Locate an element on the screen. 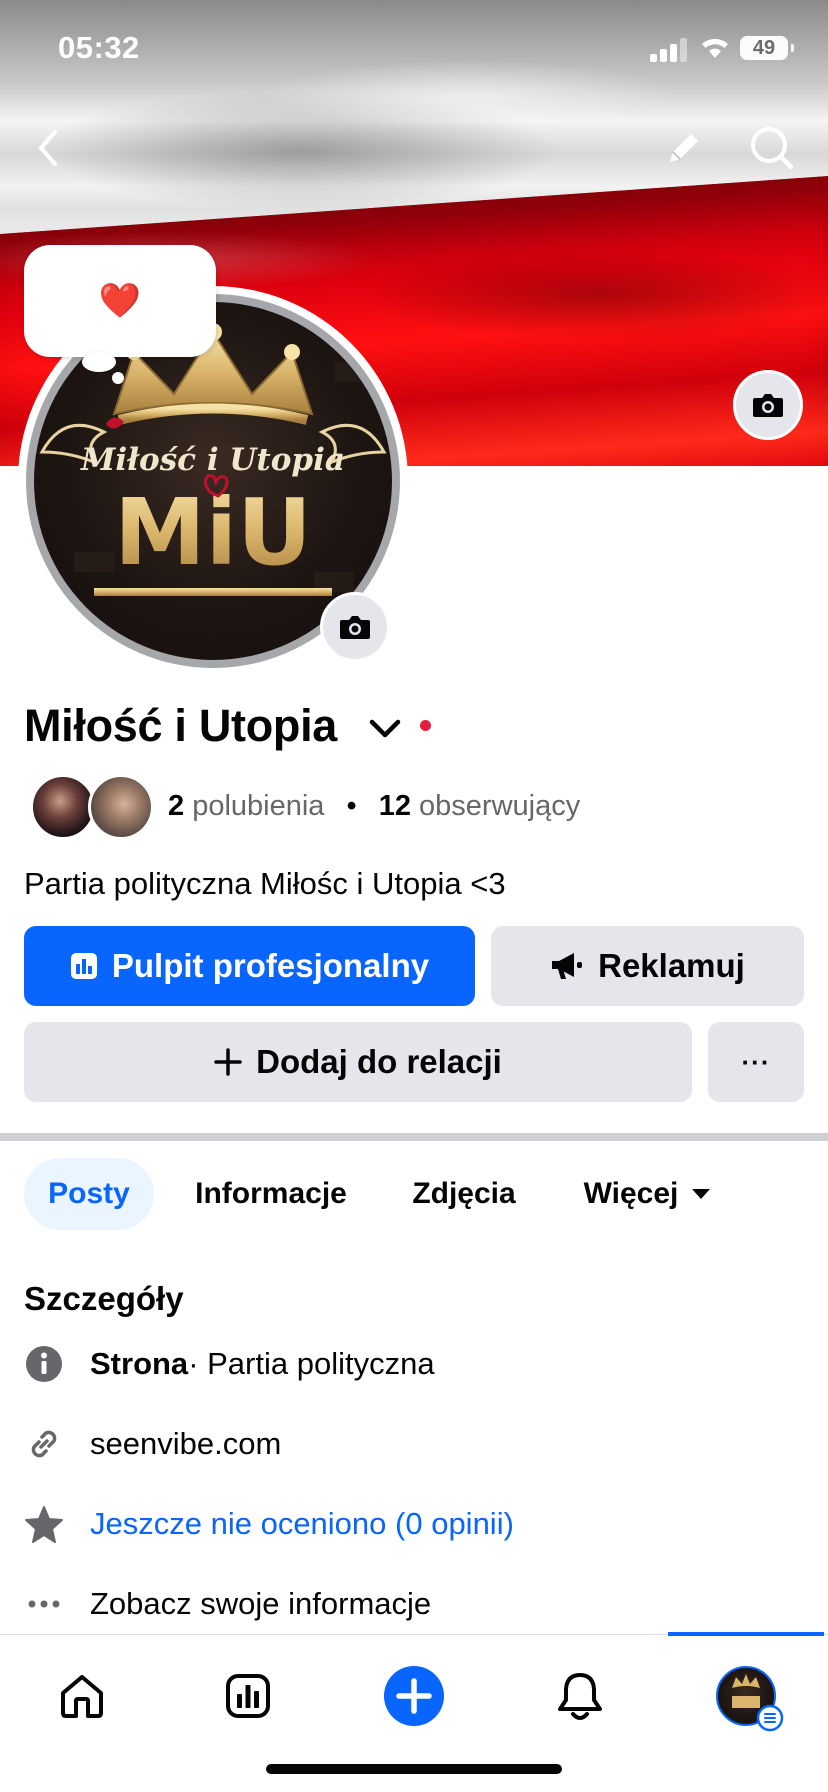 The image size is (828, 1792). detail-website: seenvibe.com is located at coordinates (152, 1444).